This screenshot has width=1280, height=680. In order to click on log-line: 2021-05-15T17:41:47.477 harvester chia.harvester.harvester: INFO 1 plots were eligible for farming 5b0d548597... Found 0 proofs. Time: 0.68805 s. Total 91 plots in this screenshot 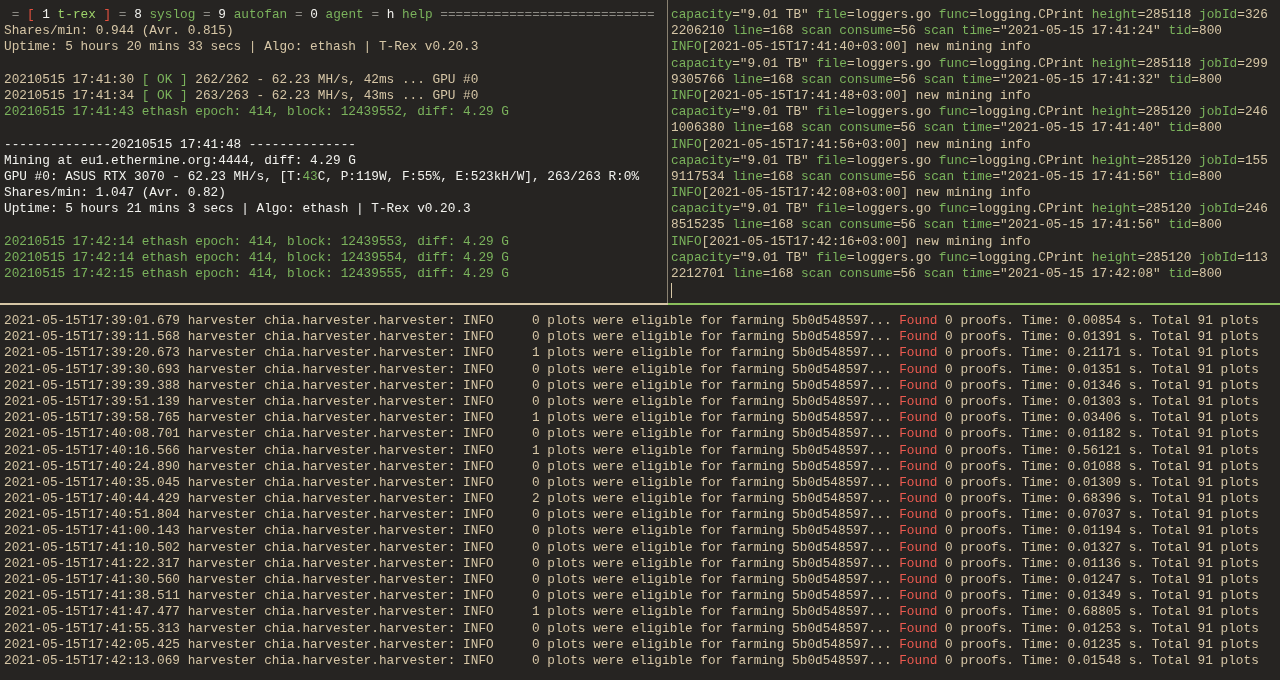, I will do `click(631, 612)`.